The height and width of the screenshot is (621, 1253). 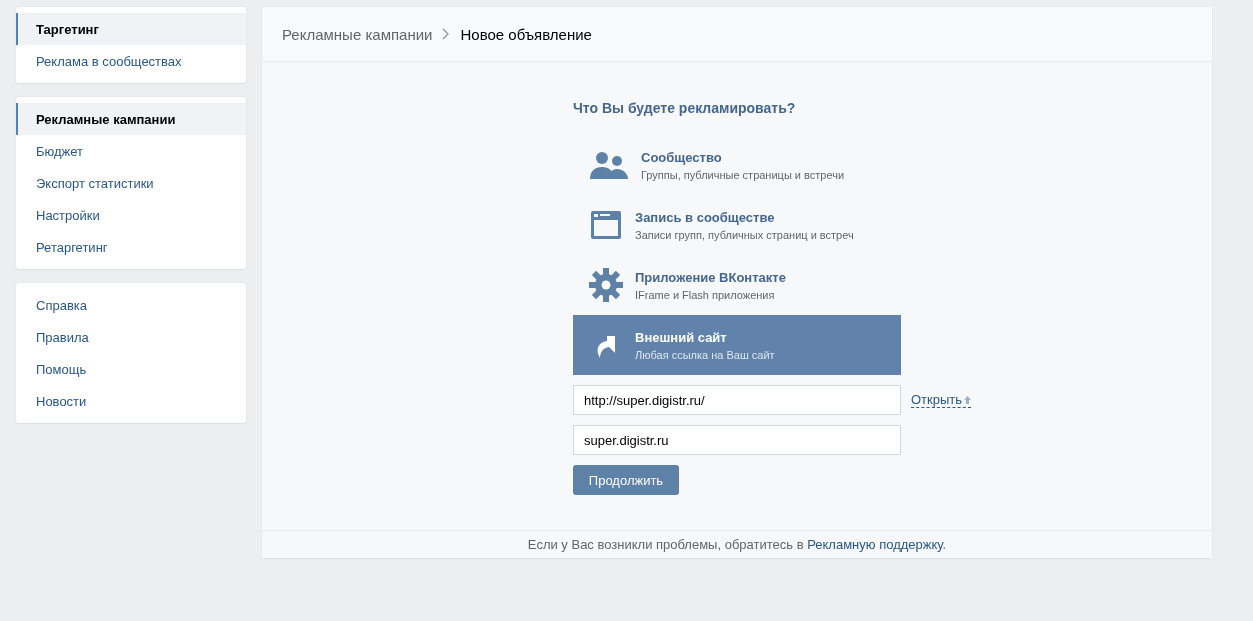 I want to click on ad-type-option: Внешний сайт Любая ссылка на Ваш сайт, so click(x=737, y=345).